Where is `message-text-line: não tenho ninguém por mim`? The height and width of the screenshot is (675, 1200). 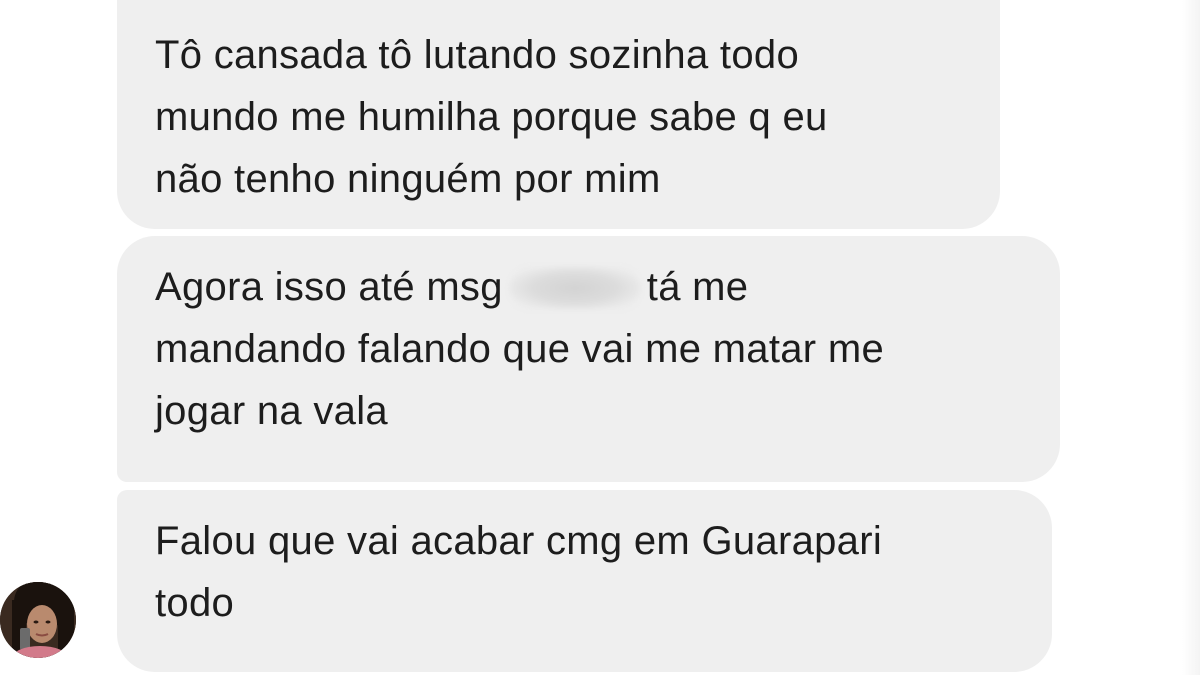 message-text-line: não tenho ninguém por mim is located at coordinates (408, 179).